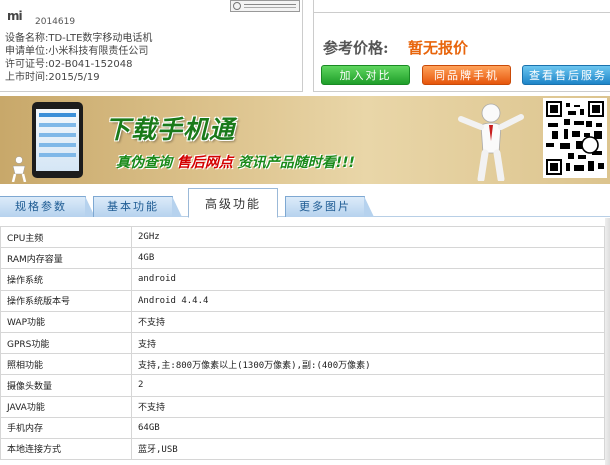 Image resolution: width=610 pixels, height=465 pixels. Describe the element at coordinates (47, 206) in the screenshot. I see `tab-specs: 规格参数` at that location.